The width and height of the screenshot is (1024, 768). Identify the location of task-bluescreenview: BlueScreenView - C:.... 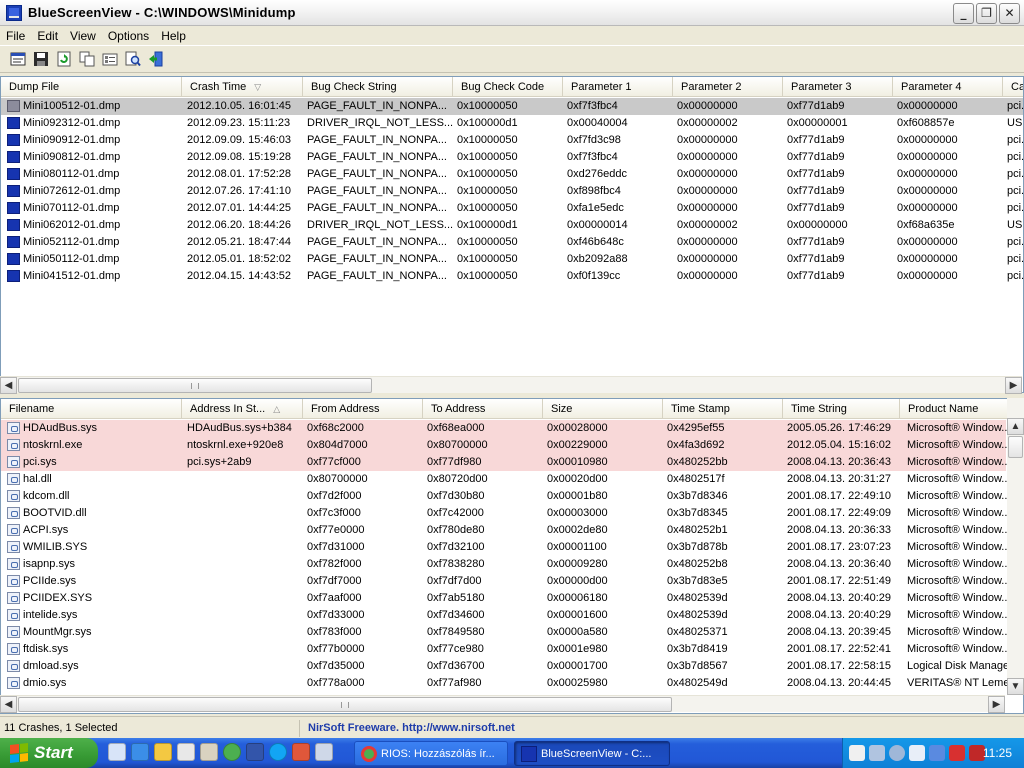
(592, 753).